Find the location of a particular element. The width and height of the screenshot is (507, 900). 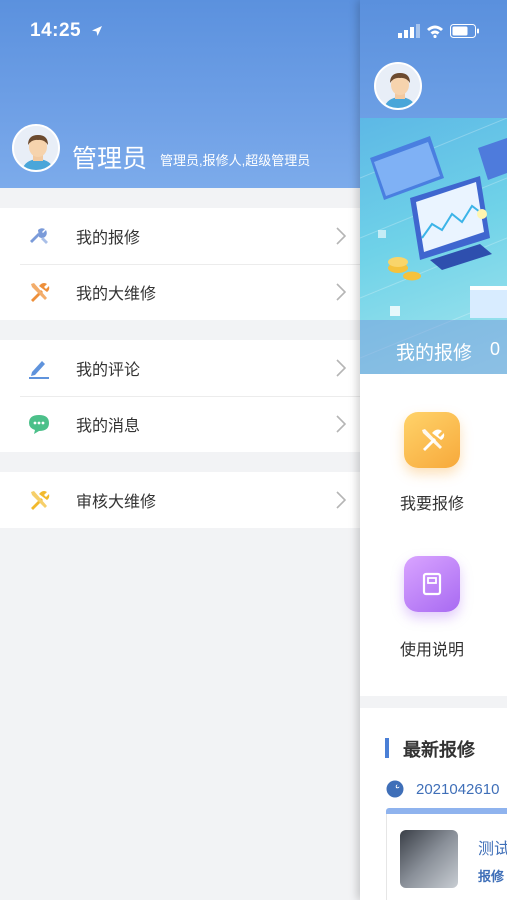

menu-label: 我的评论 is located at coordinates (108, 370).